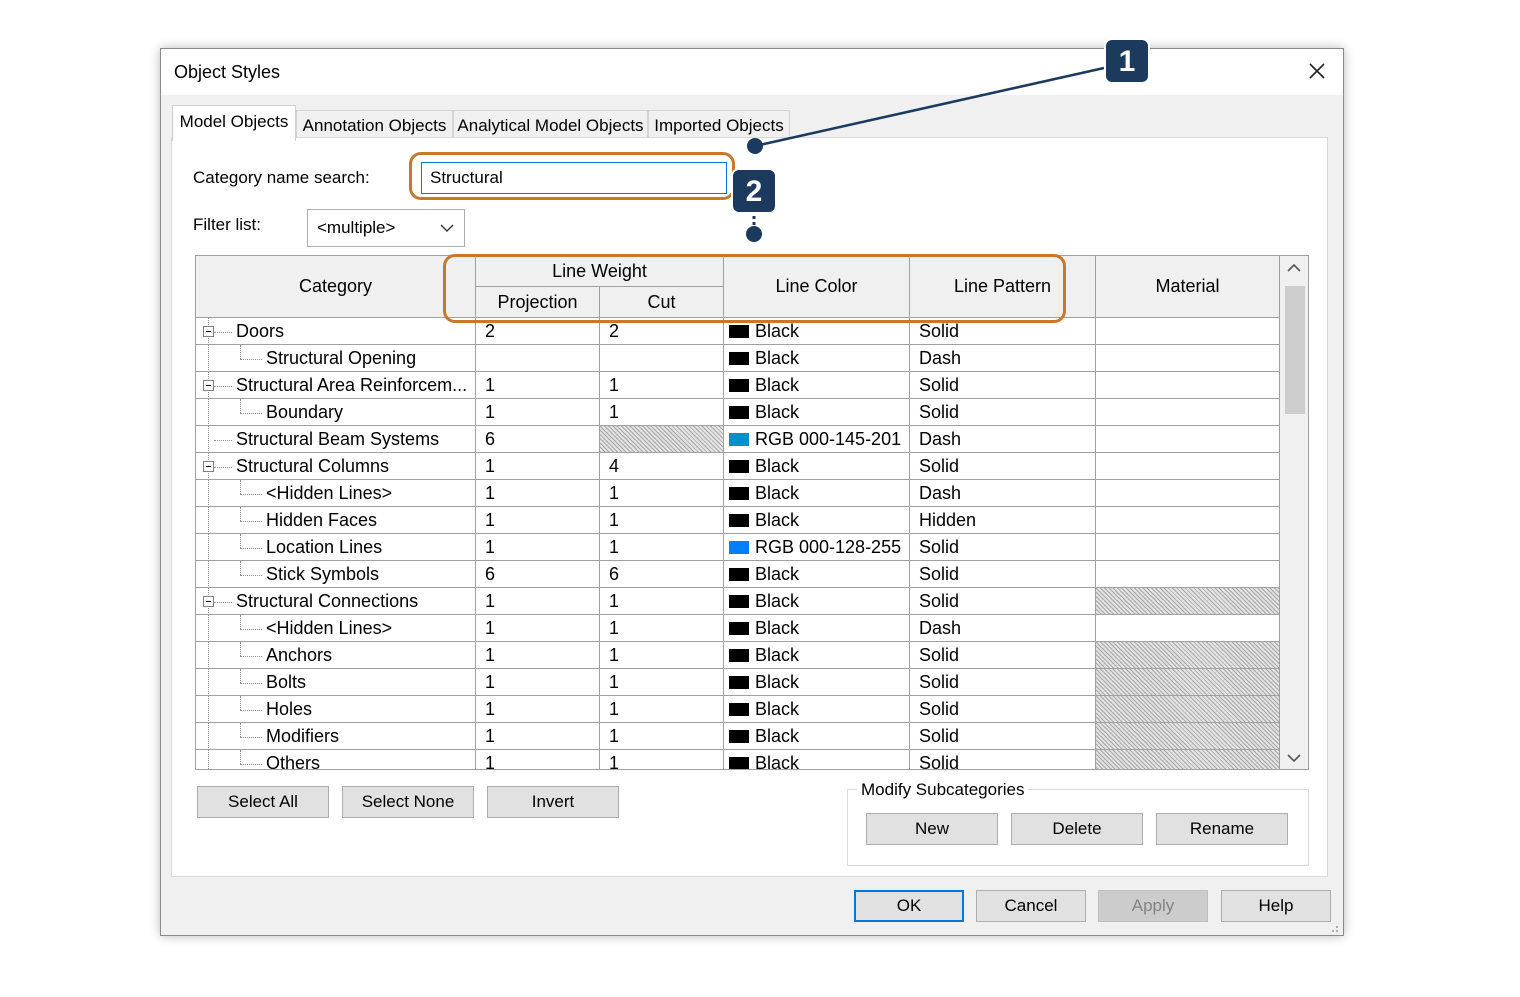 This screenshot has height=997, width=1520. Describe the element at coordinates (754, 234) in the screenshot. I see `callout-2-anchor-dot` at that location.